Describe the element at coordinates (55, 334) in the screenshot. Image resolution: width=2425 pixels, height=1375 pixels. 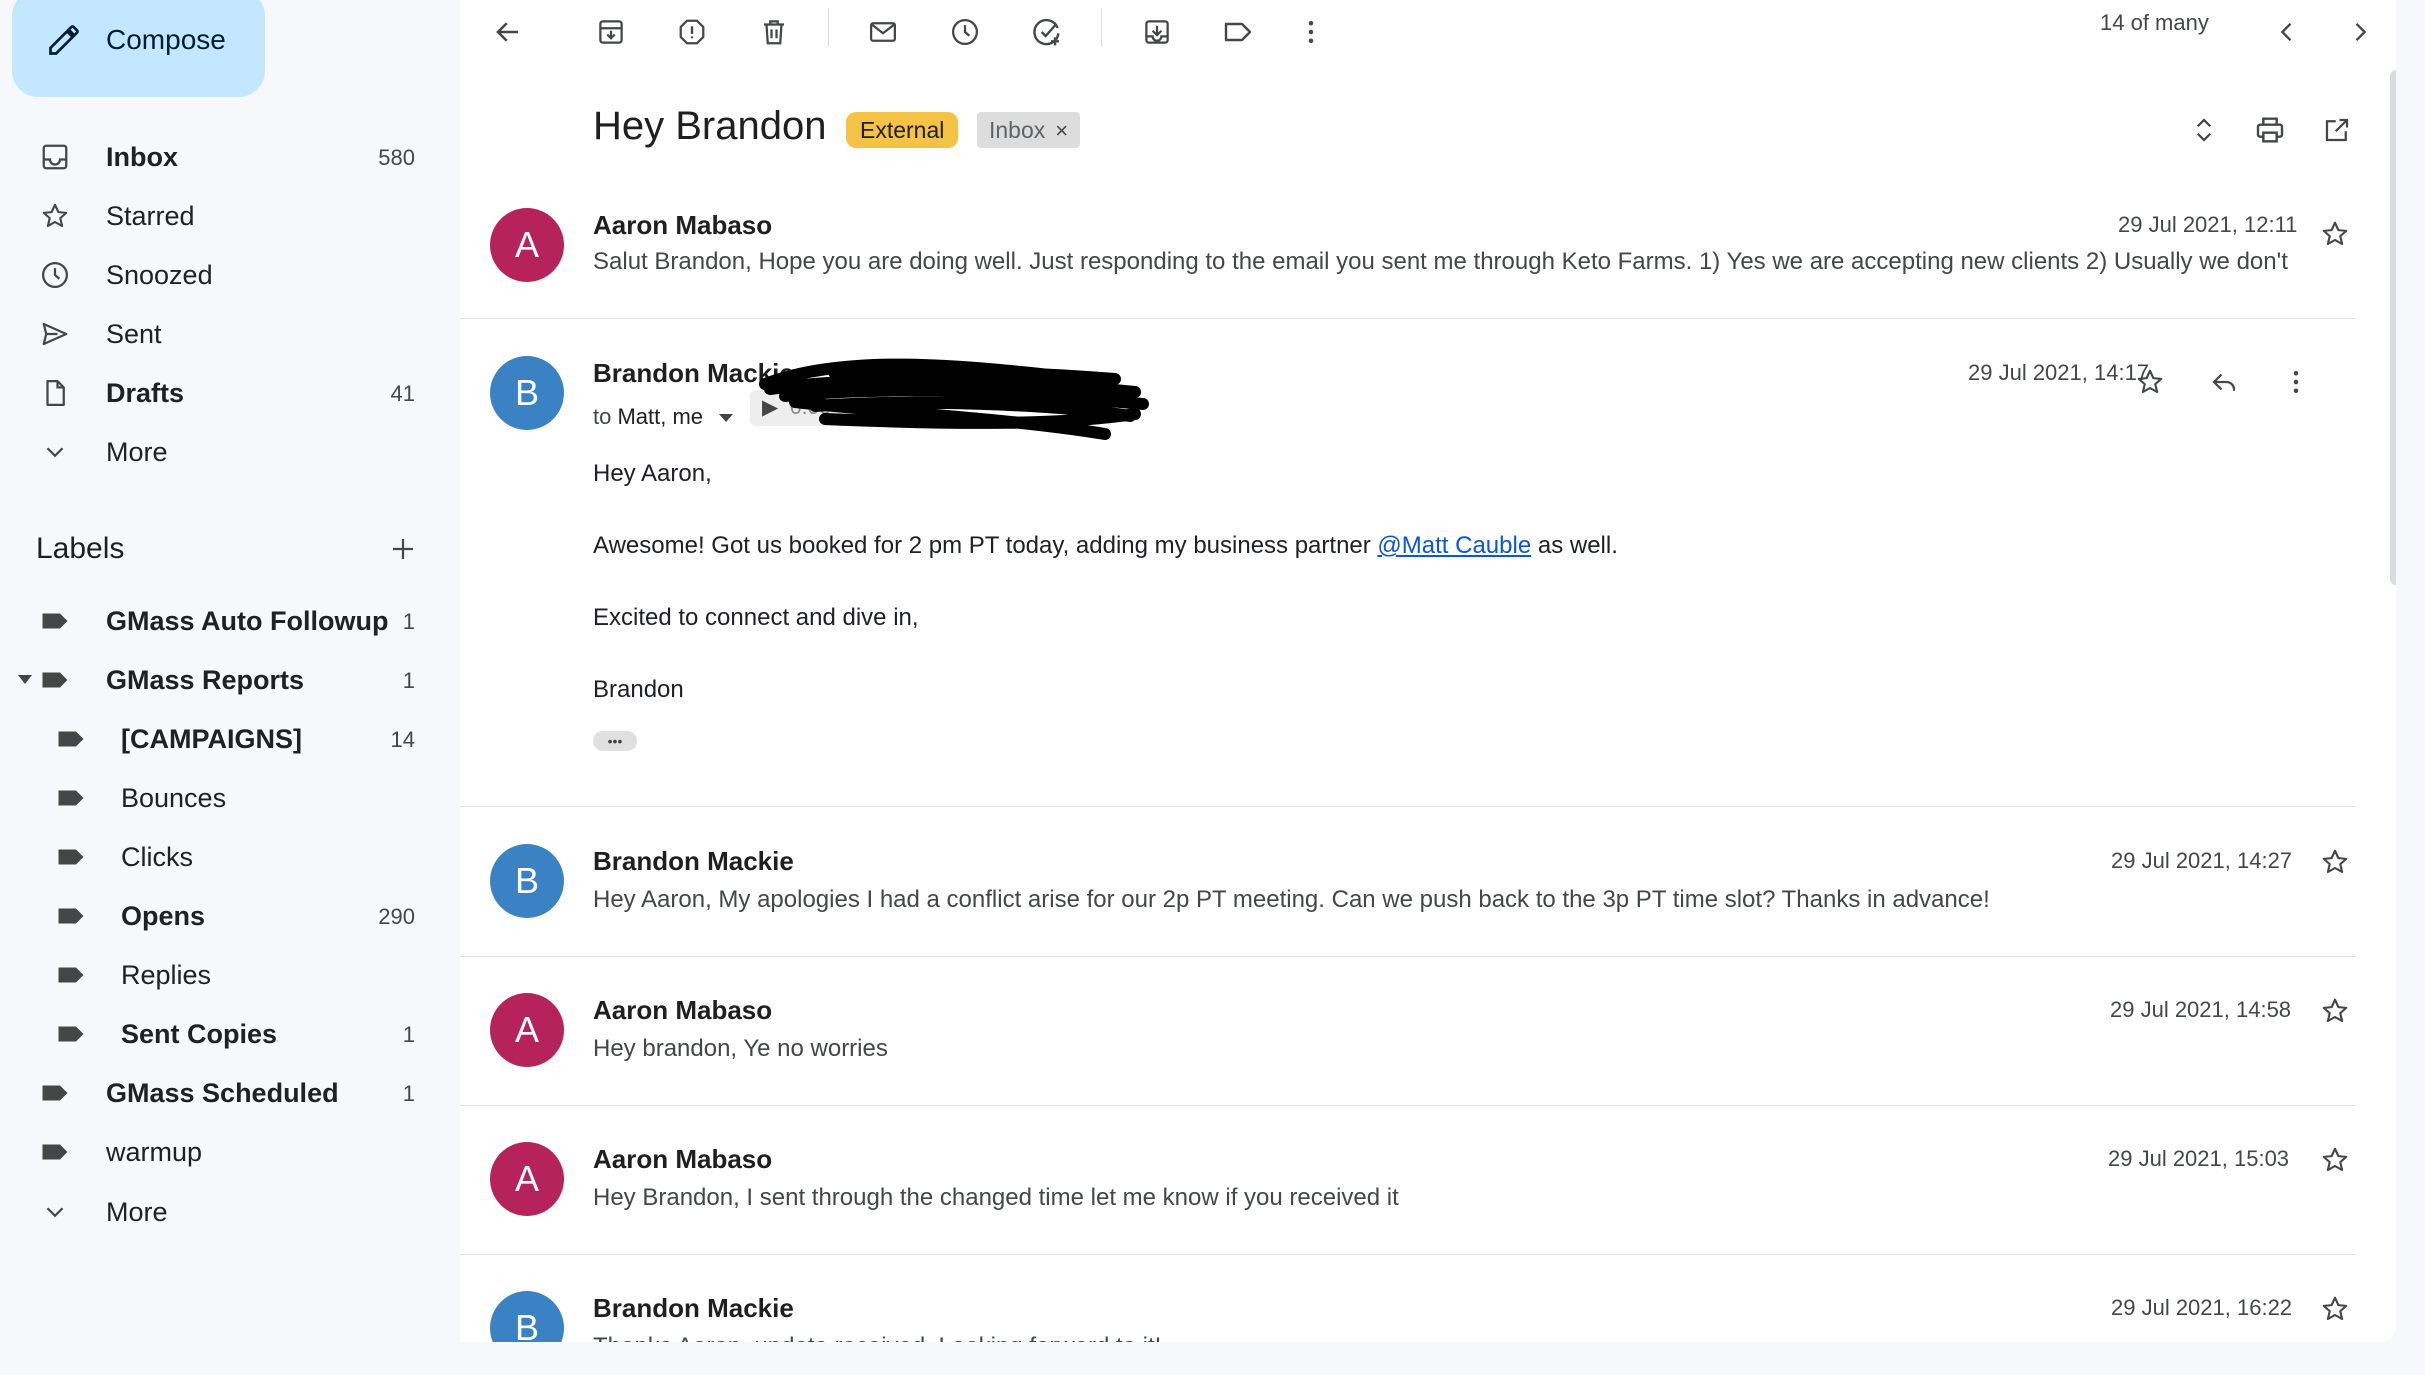
I see `send-icon` at that location.